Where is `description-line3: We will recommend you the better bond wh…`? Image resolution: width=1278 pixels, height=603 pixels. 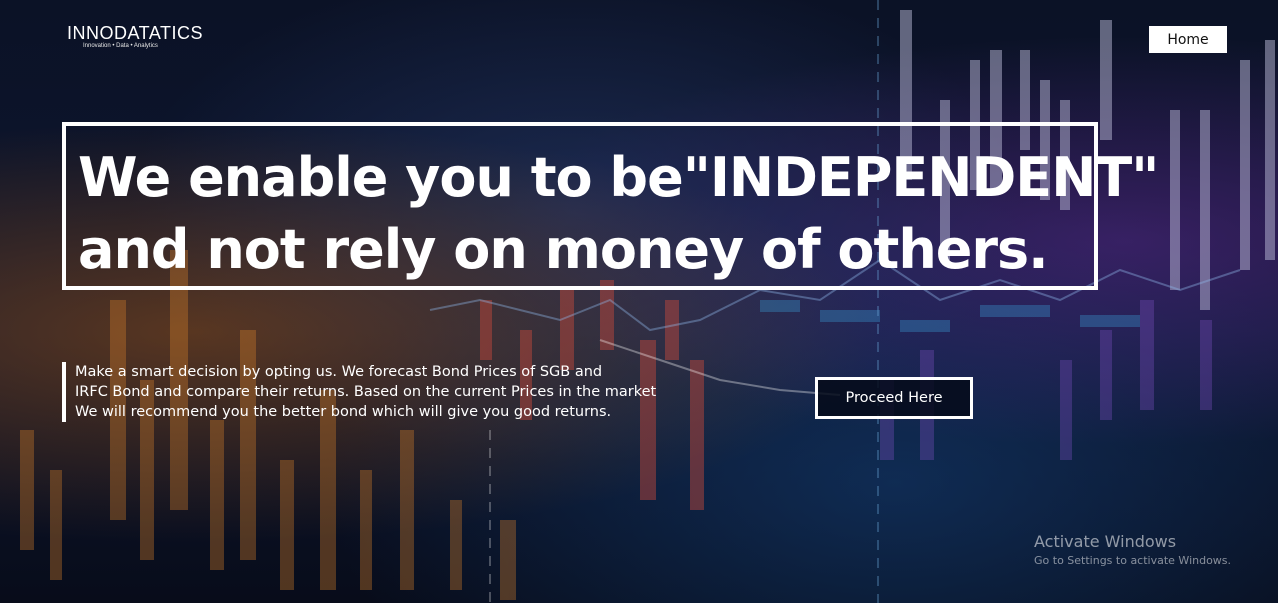 description-line3: We will recommend you the better bond wh… is located at coordinates (343, 412).